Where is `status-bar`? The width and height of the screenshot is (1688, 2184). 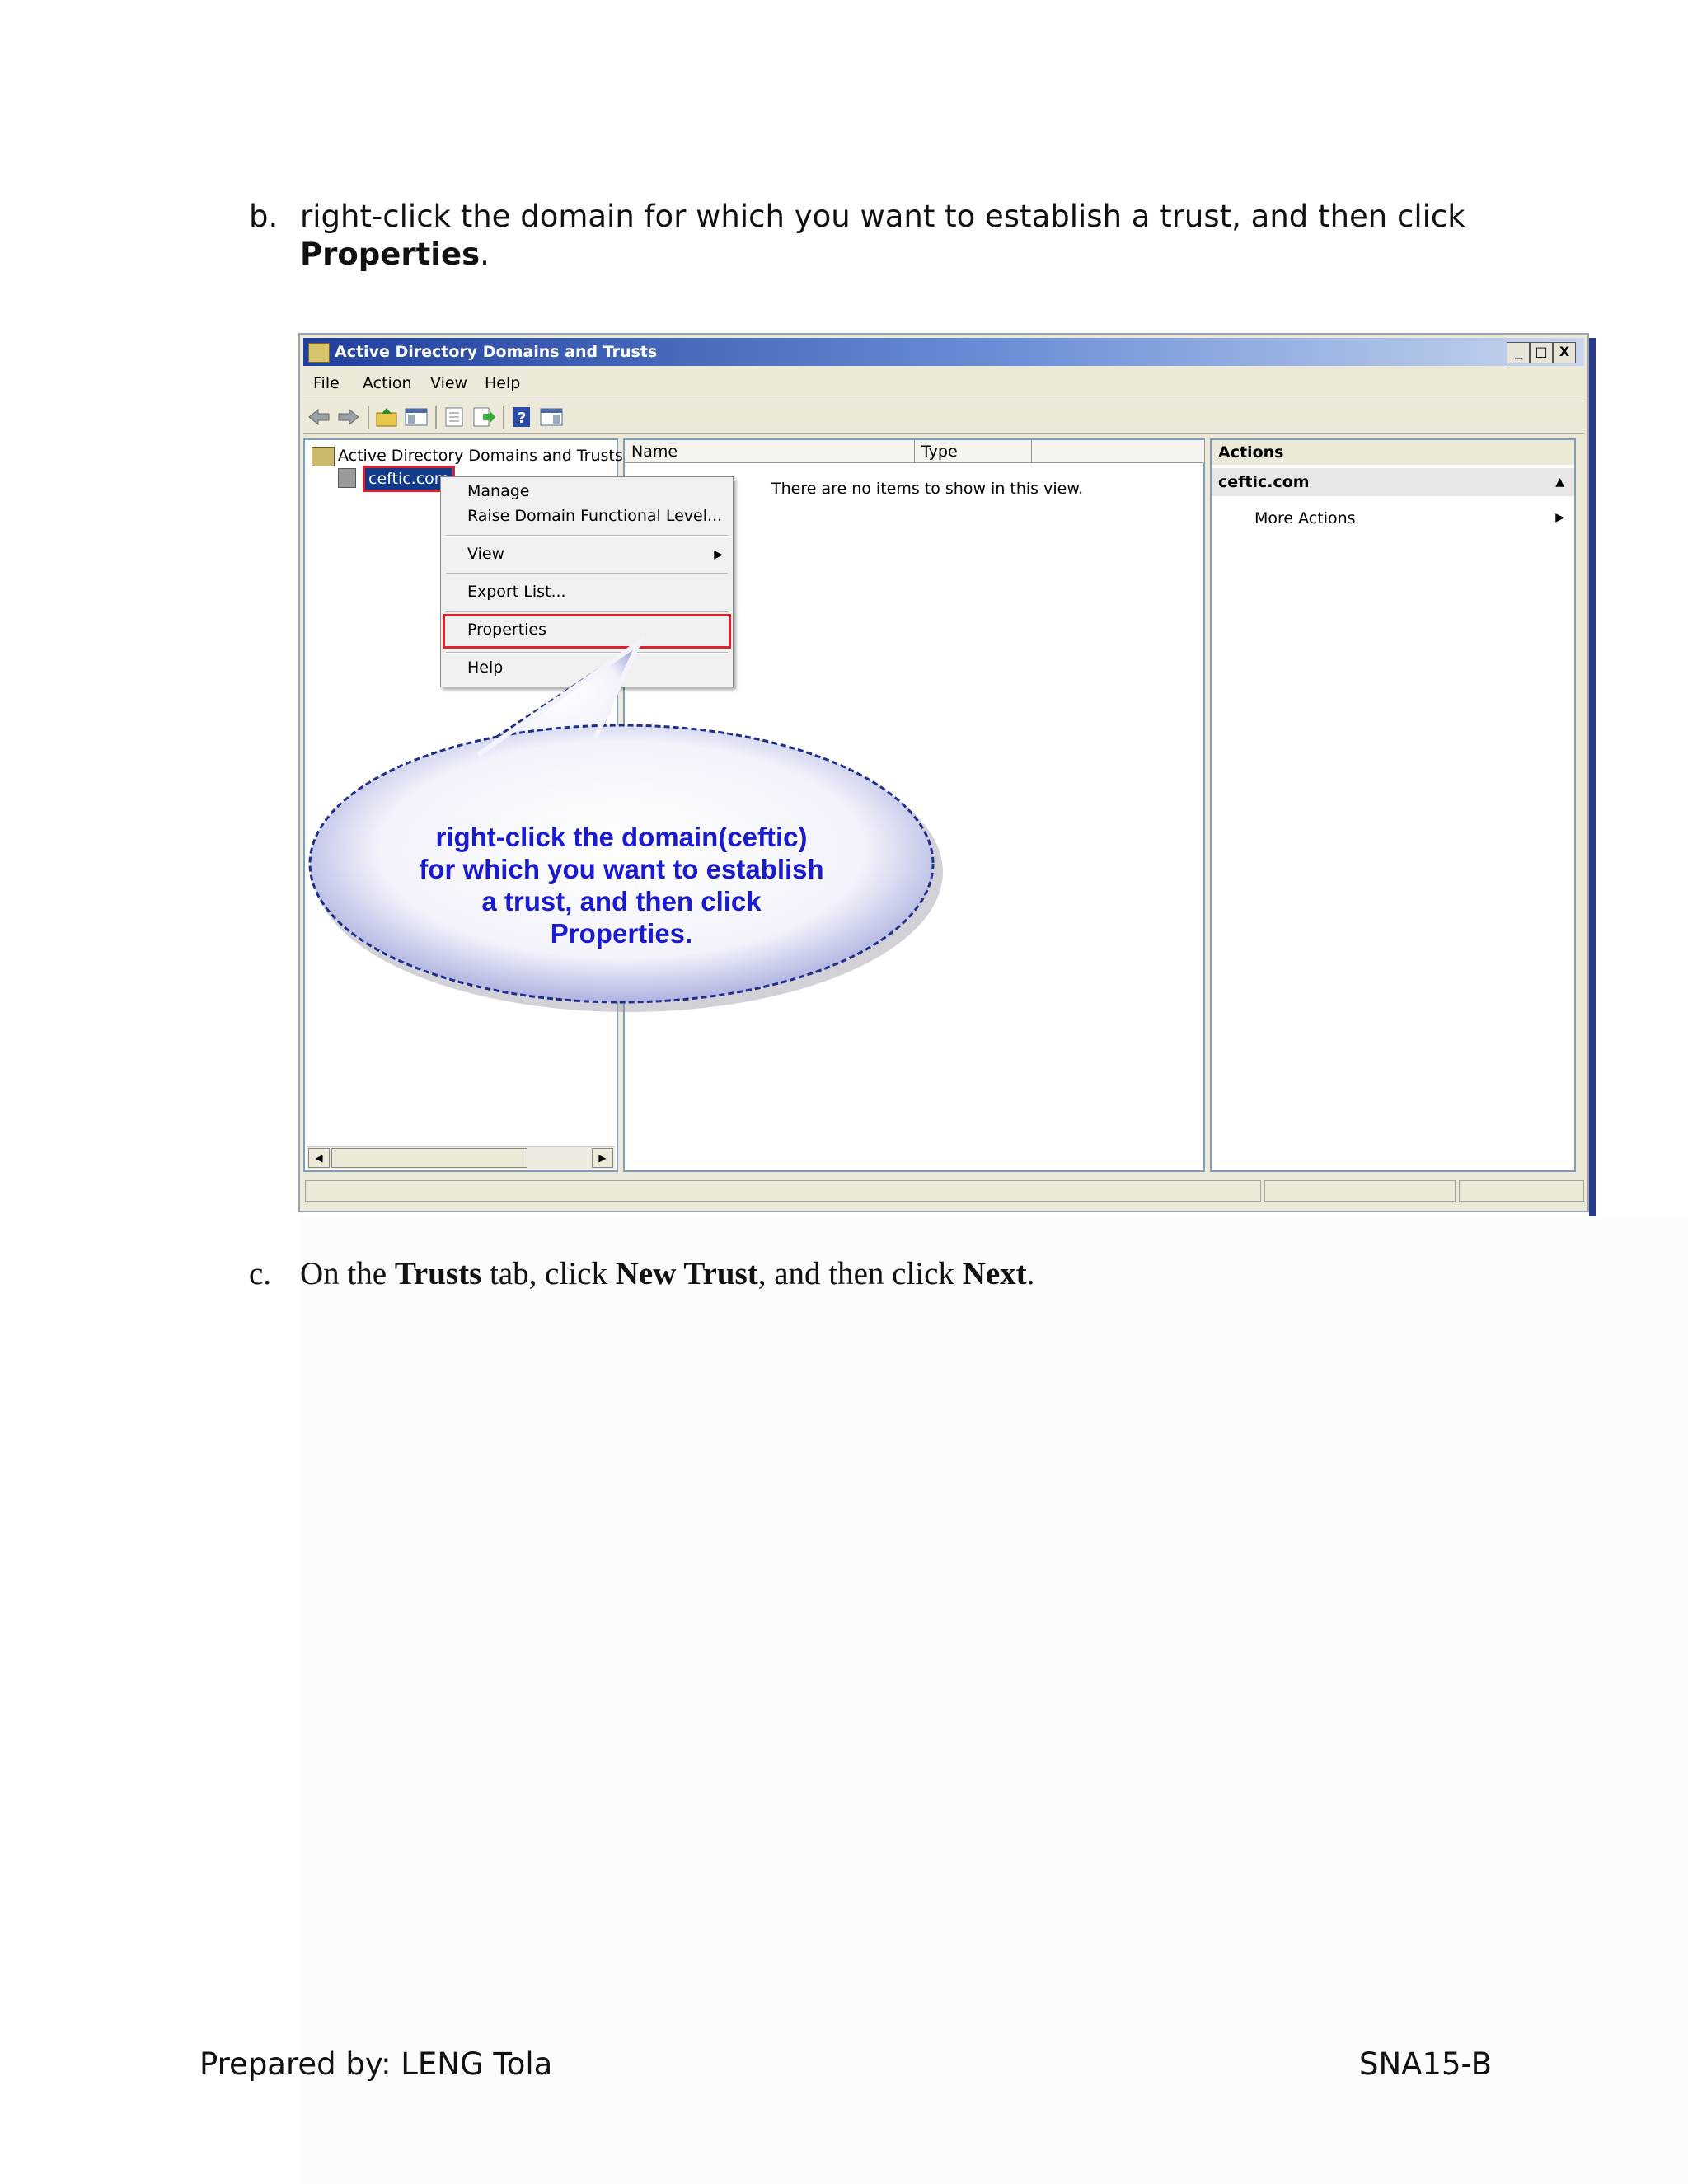
status-bar is located at coordinates (943, 1191).